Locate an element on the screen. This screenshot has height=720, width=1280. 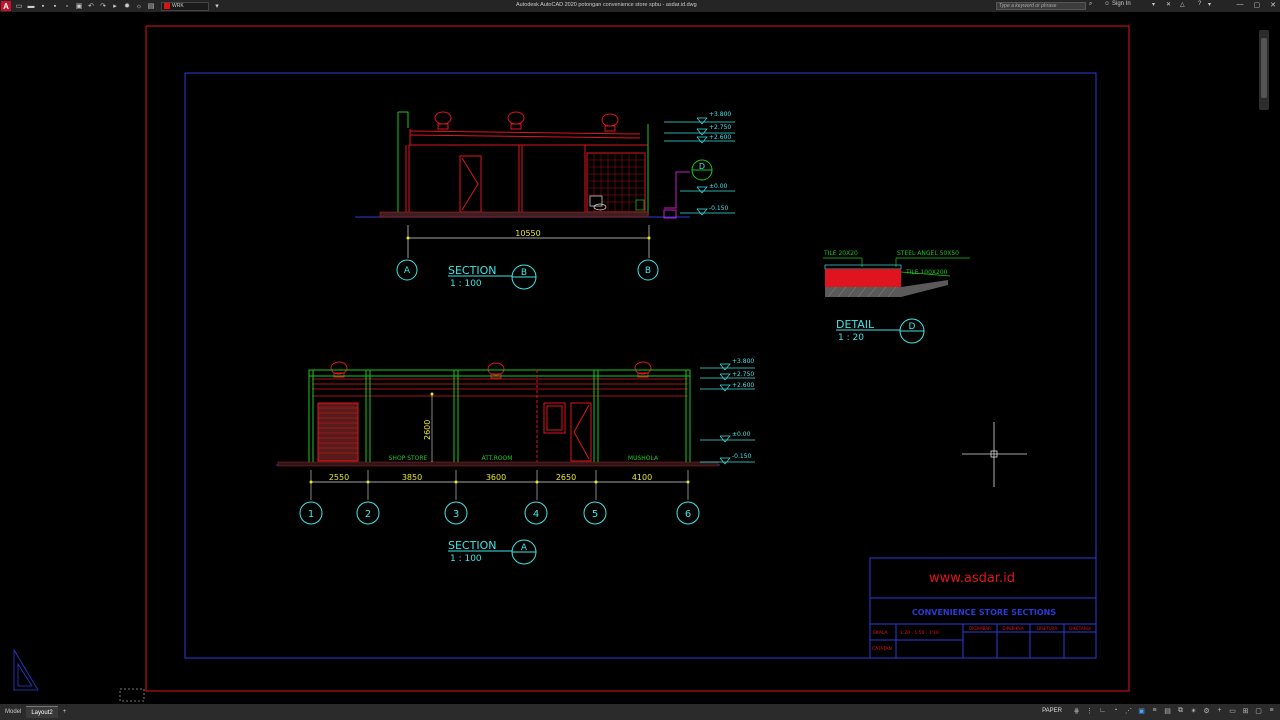
add-layout-tab-button: + is located at coordinates (65, 712).